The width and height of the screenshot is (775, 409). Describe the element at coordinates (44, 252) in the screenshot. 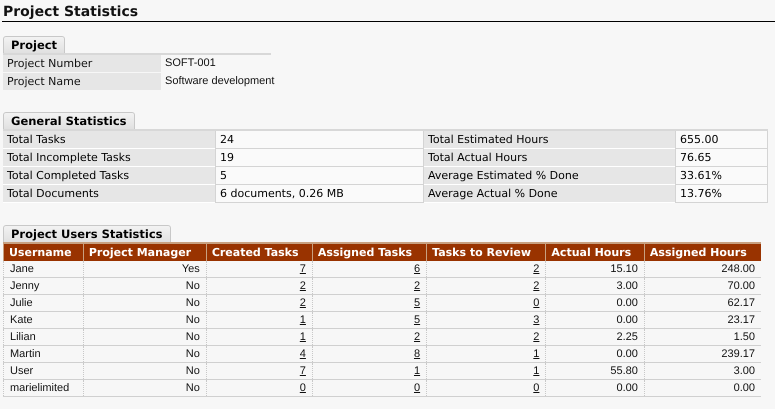

I see `column-header: Username` at that location.